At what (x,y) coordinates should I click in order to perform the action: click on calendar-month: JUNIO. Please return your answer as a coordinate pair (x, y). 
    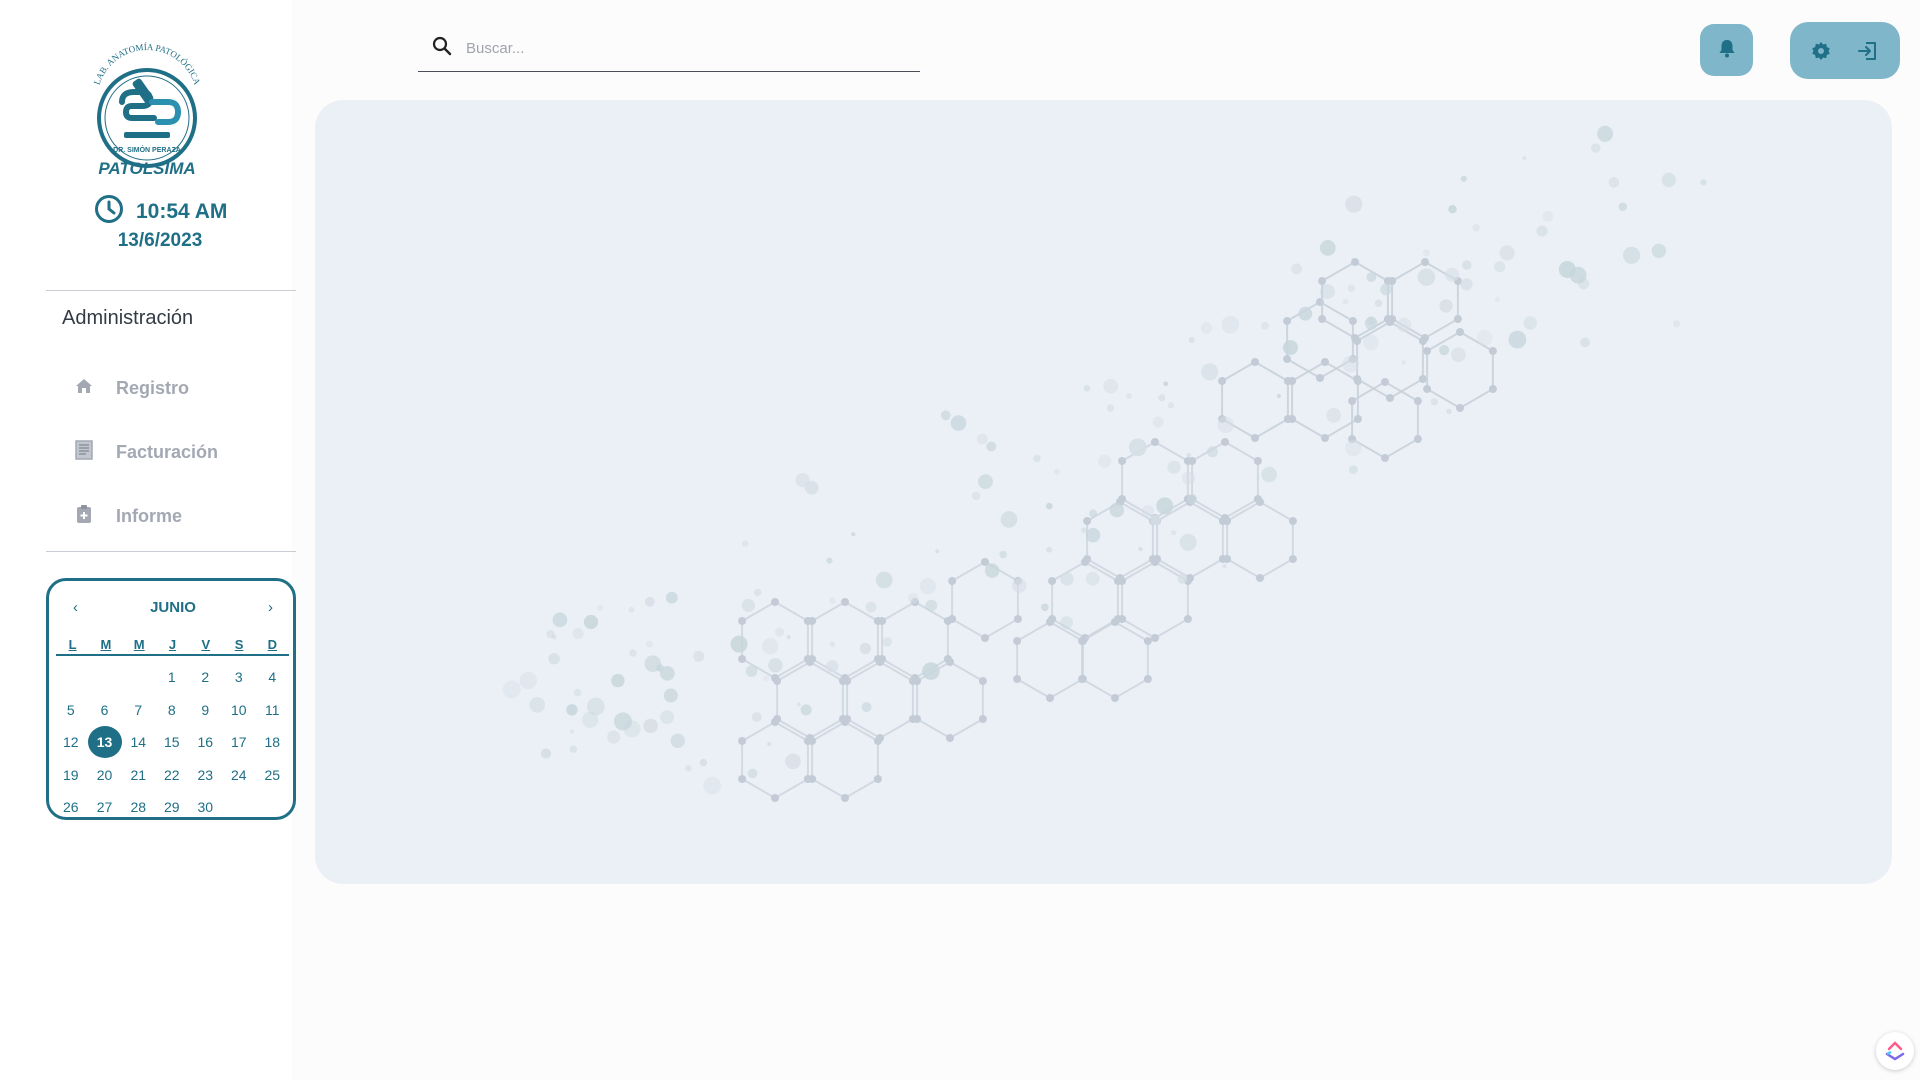
    Looking at the image, I should click on (173, 607).